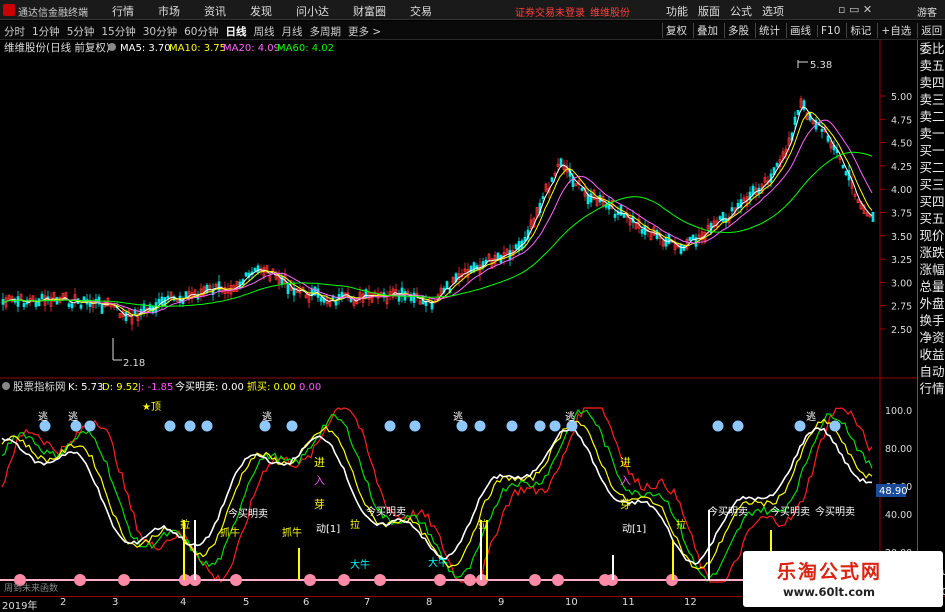  What do you see at coordinates (46, 31) in the screenshot?
I see `period-tab-1: 1分钟` at bounding box center [46, 31].